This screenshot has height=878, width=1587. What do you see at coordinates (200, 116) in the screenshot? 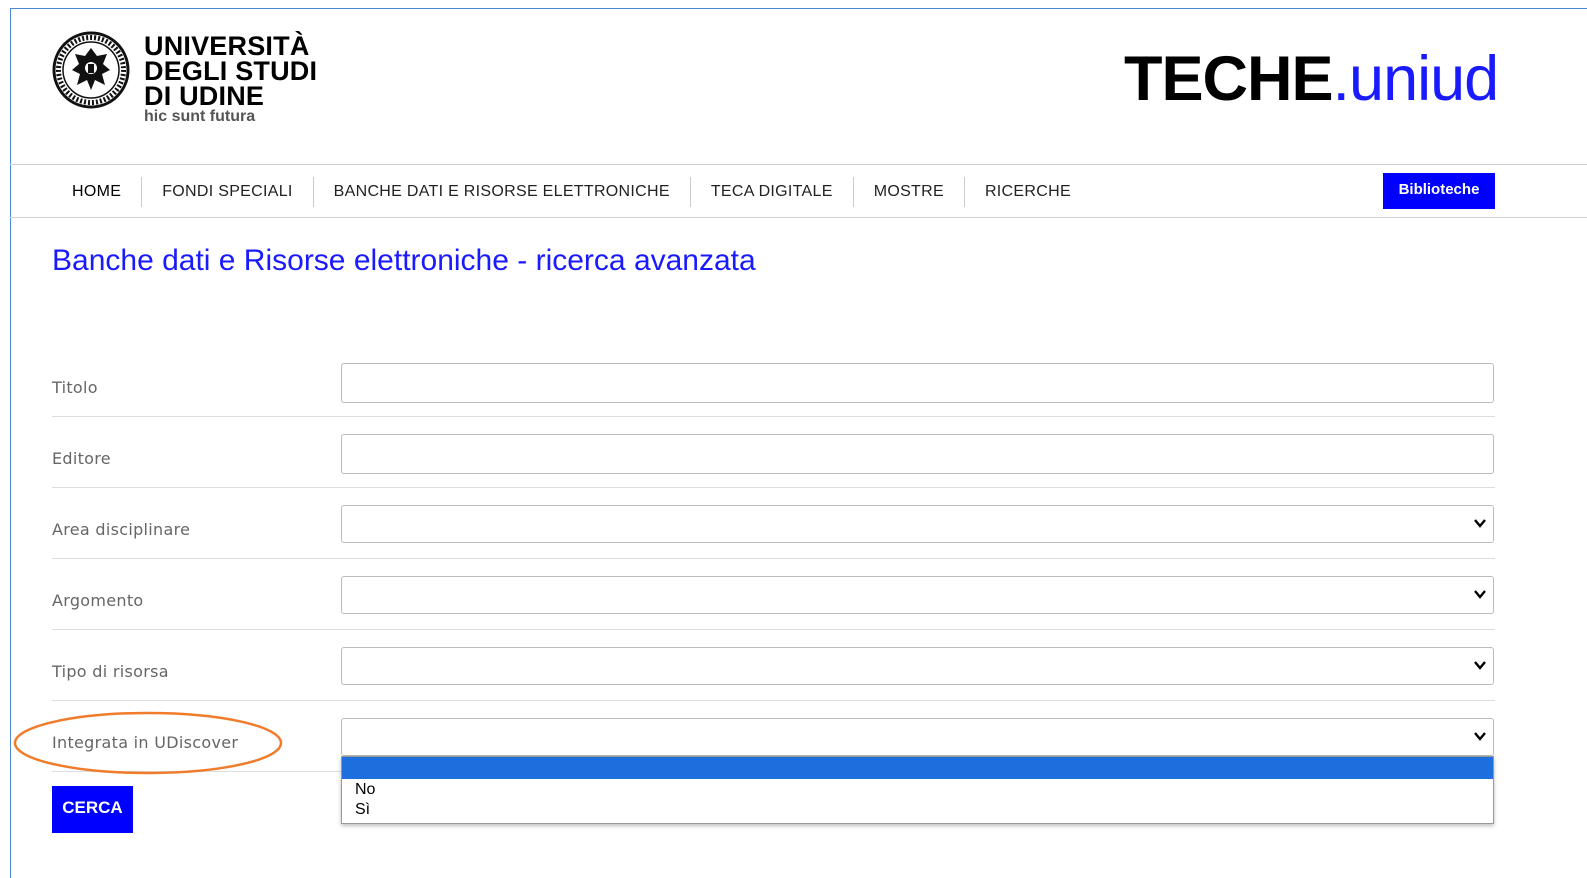
I see `logo-motto: hic sunt futura` at bounding box center [200, 116].